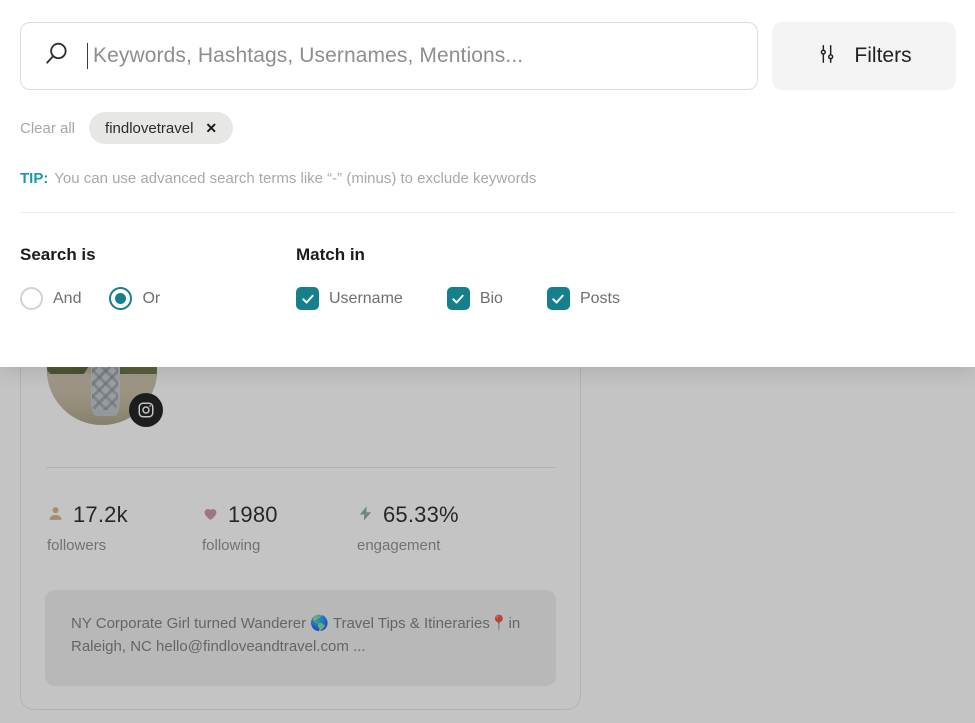 The height and width of the screenshot is (723, 975). I want to click on checkbox-option-bio: Bio, so click(474, 298).